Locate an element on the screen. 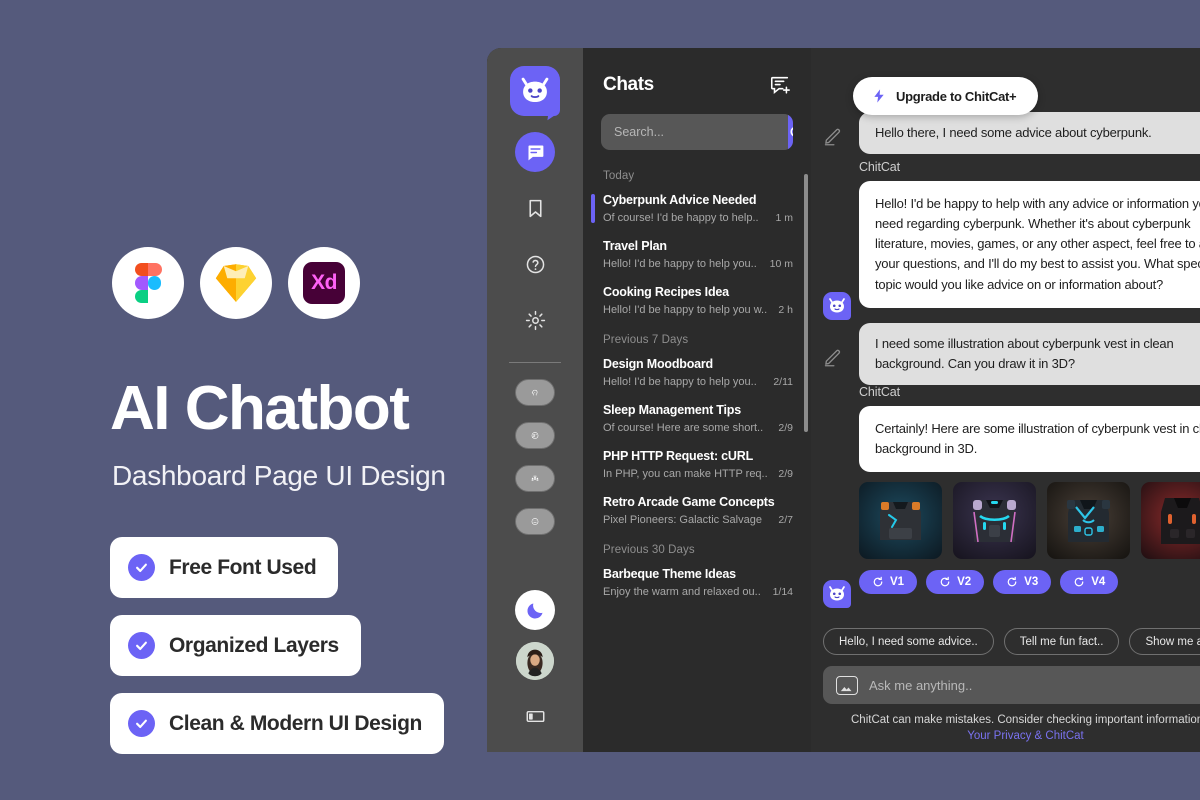  user-avatar is located at coordinates (535, 661).